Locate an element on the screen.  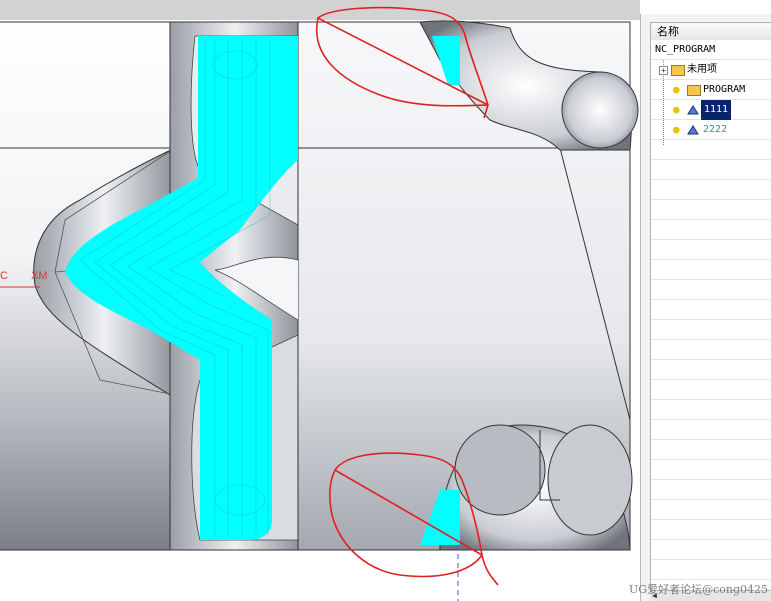
program-folder-icon is located at coordinates (694, 90).